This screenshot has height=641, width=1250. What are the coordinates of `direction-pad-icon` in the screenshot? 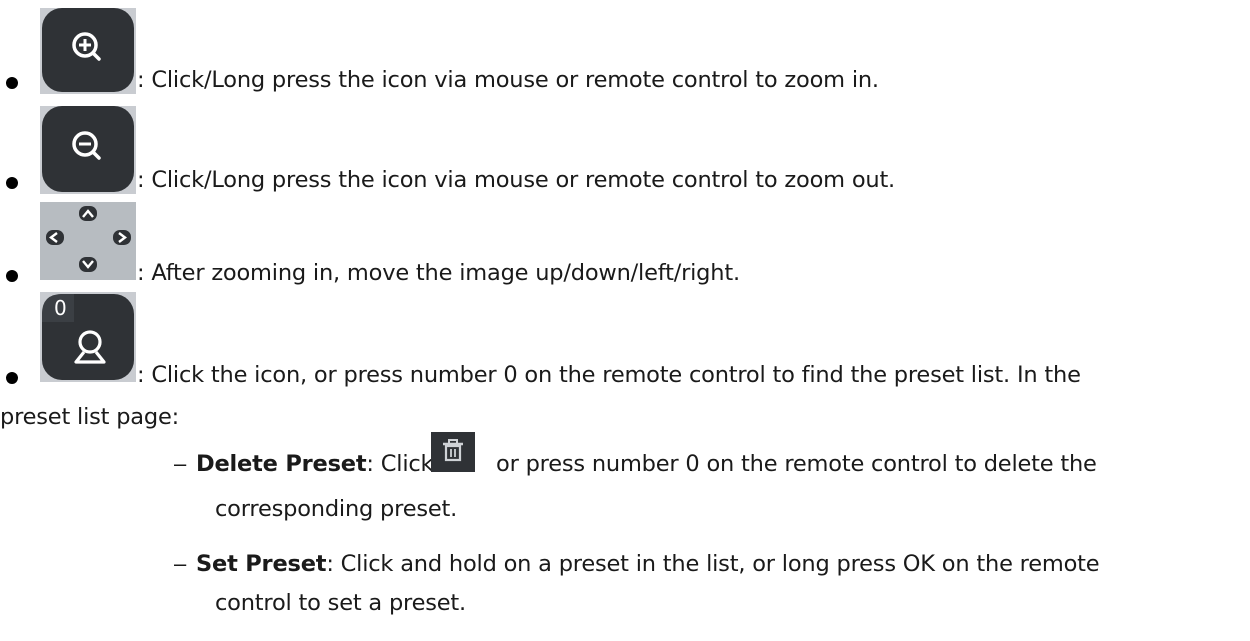 It's located at (88, 241).